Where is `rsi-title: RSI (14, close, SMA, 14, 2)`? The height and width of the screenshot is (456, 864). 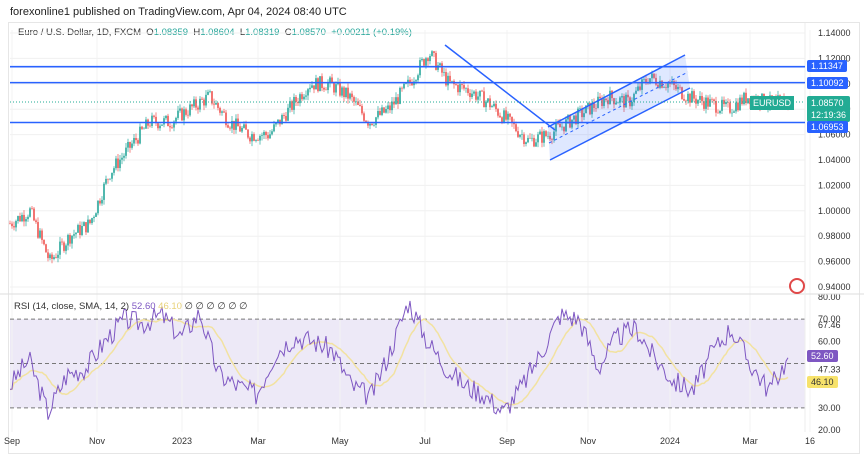
rsi-title: RSI (14, close, SMA, 14, 2) is located at coordinates (72, 306).